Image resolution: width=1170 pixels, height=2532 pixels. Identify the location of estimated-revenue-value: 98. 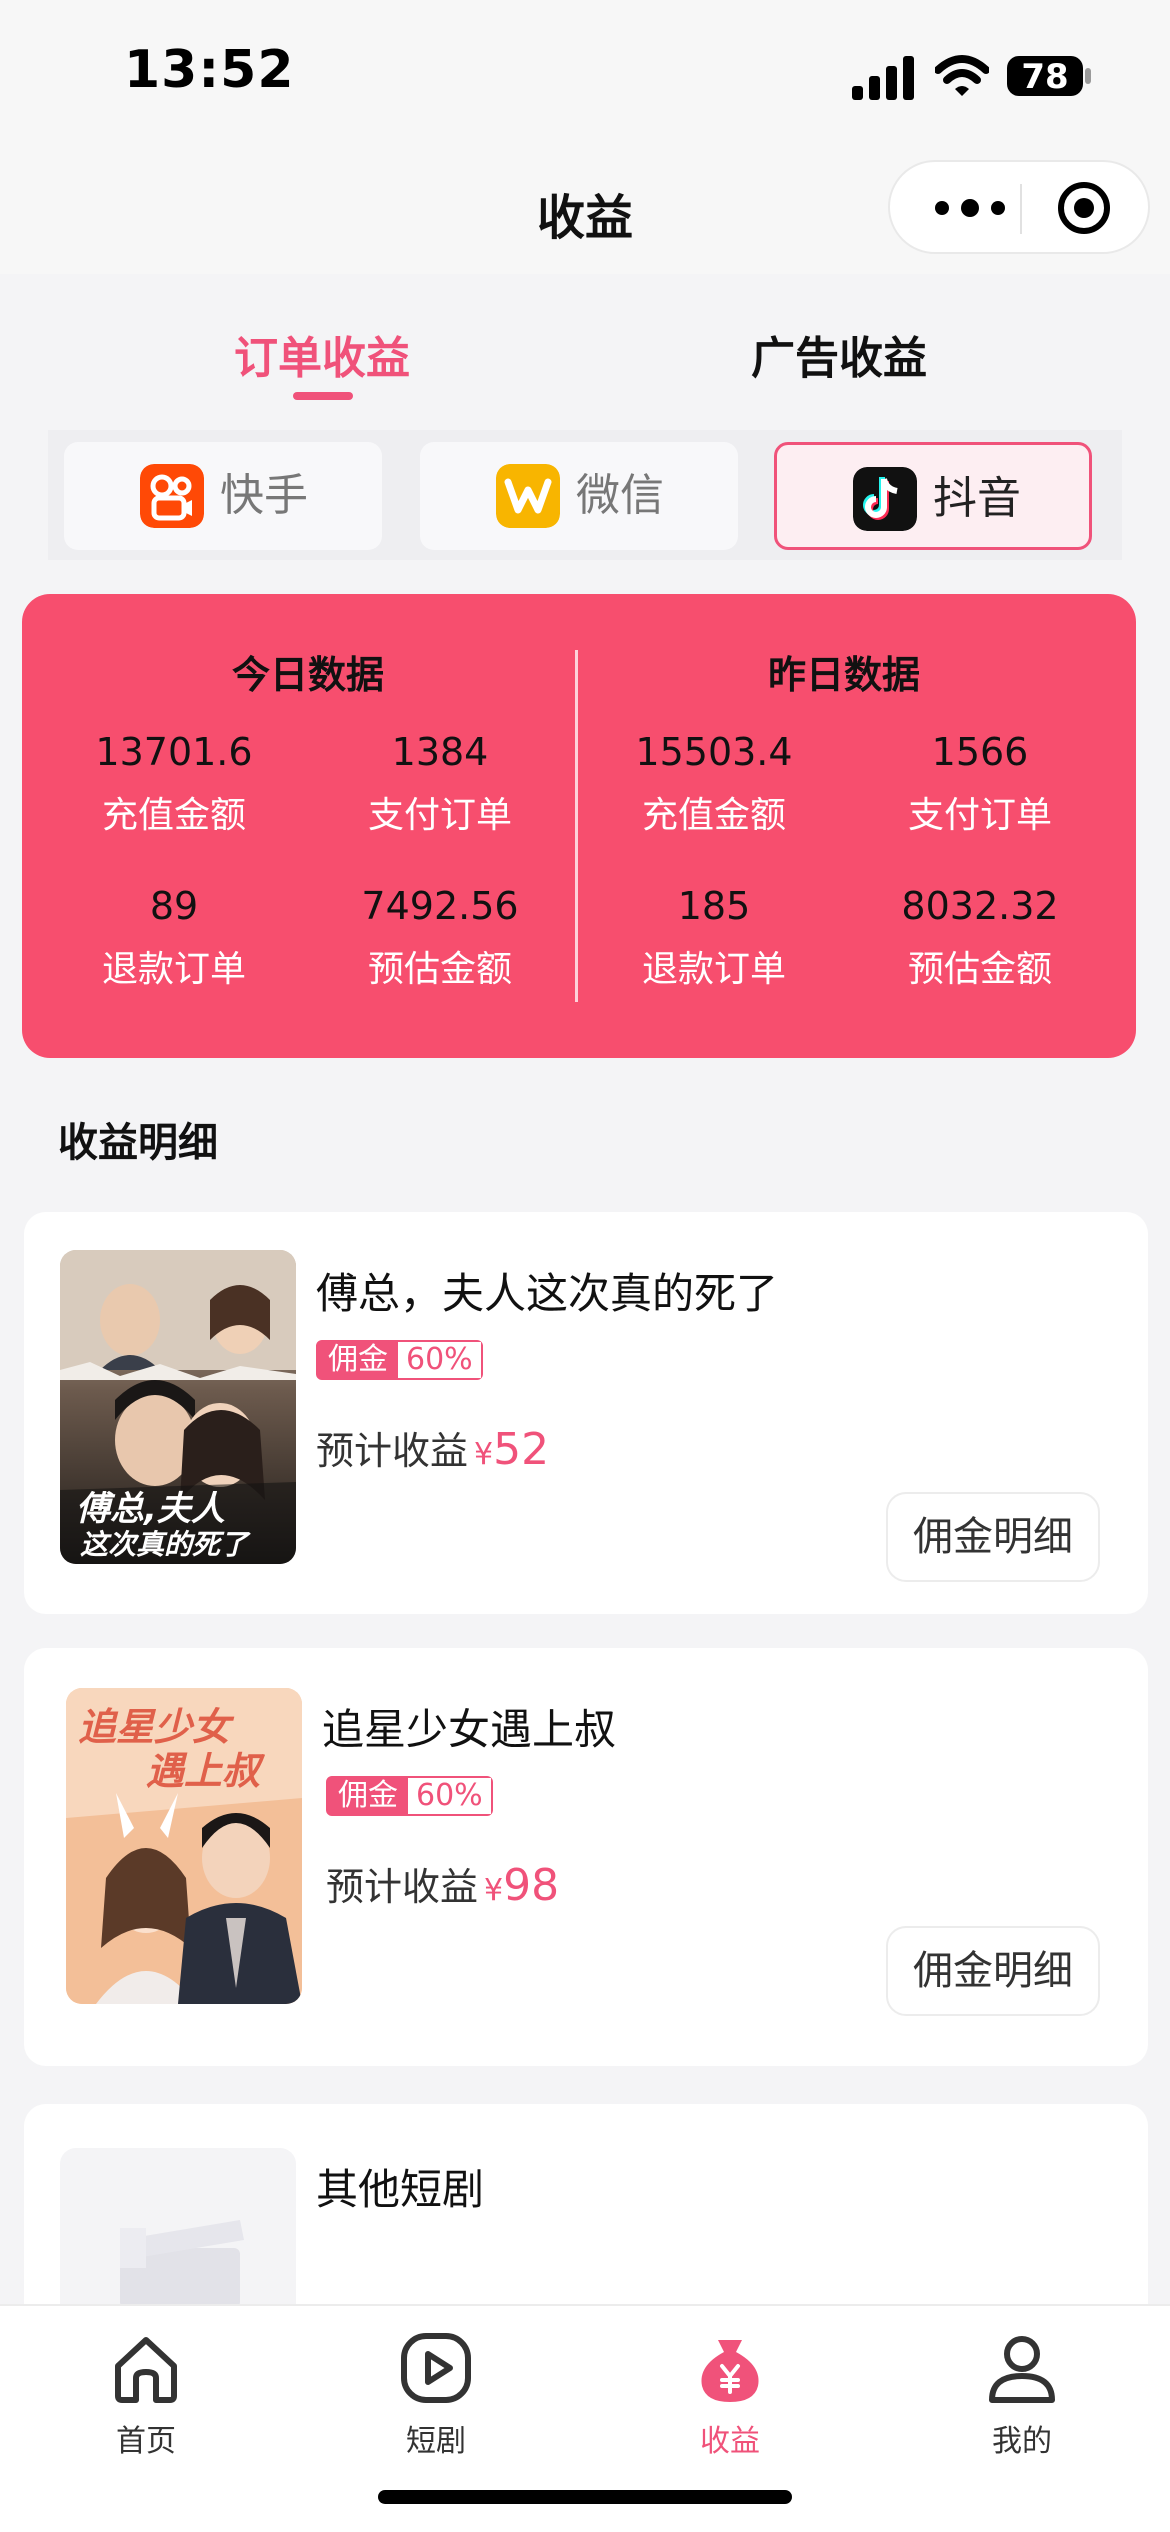
(531, 1885).